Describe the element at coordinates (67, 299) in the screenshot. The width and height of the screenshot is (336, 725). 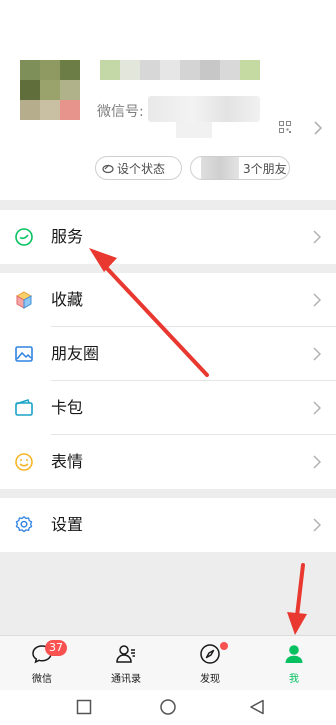
I see `menu-label-favorites: 收藏` at that location.